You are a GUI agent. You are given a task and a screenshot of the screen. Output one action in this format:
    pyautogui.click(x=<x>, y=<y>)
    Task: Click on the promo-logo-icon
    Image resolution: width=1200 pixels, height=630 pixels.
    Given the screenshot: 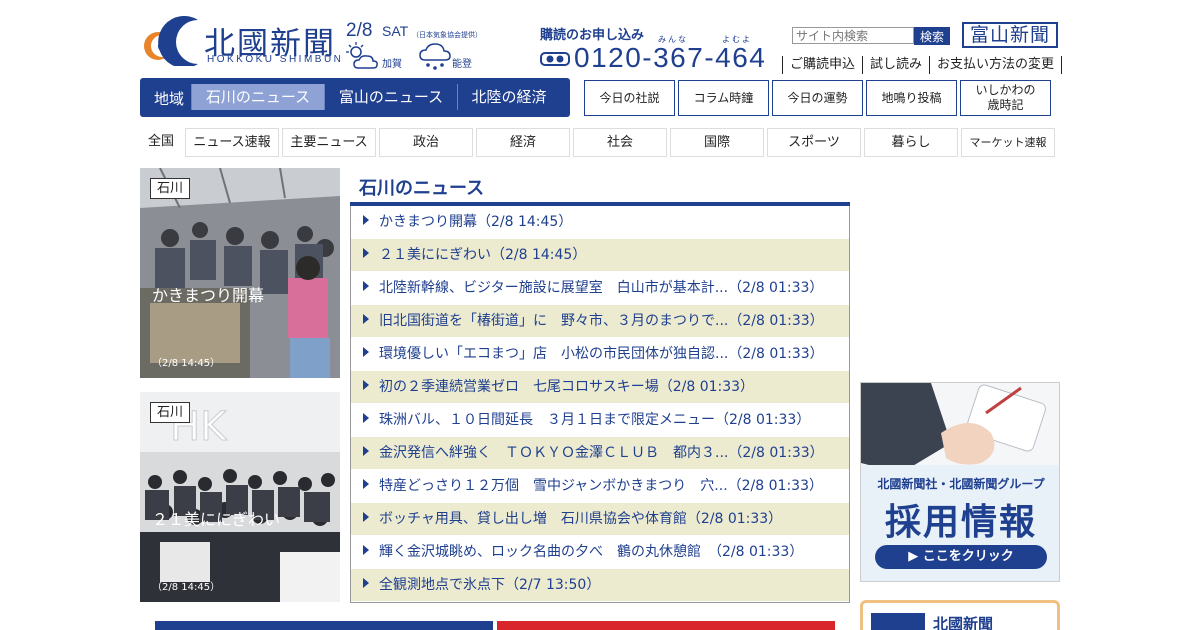 What is the action you would take?
    pyautogui.click(x=898, y=621)
    